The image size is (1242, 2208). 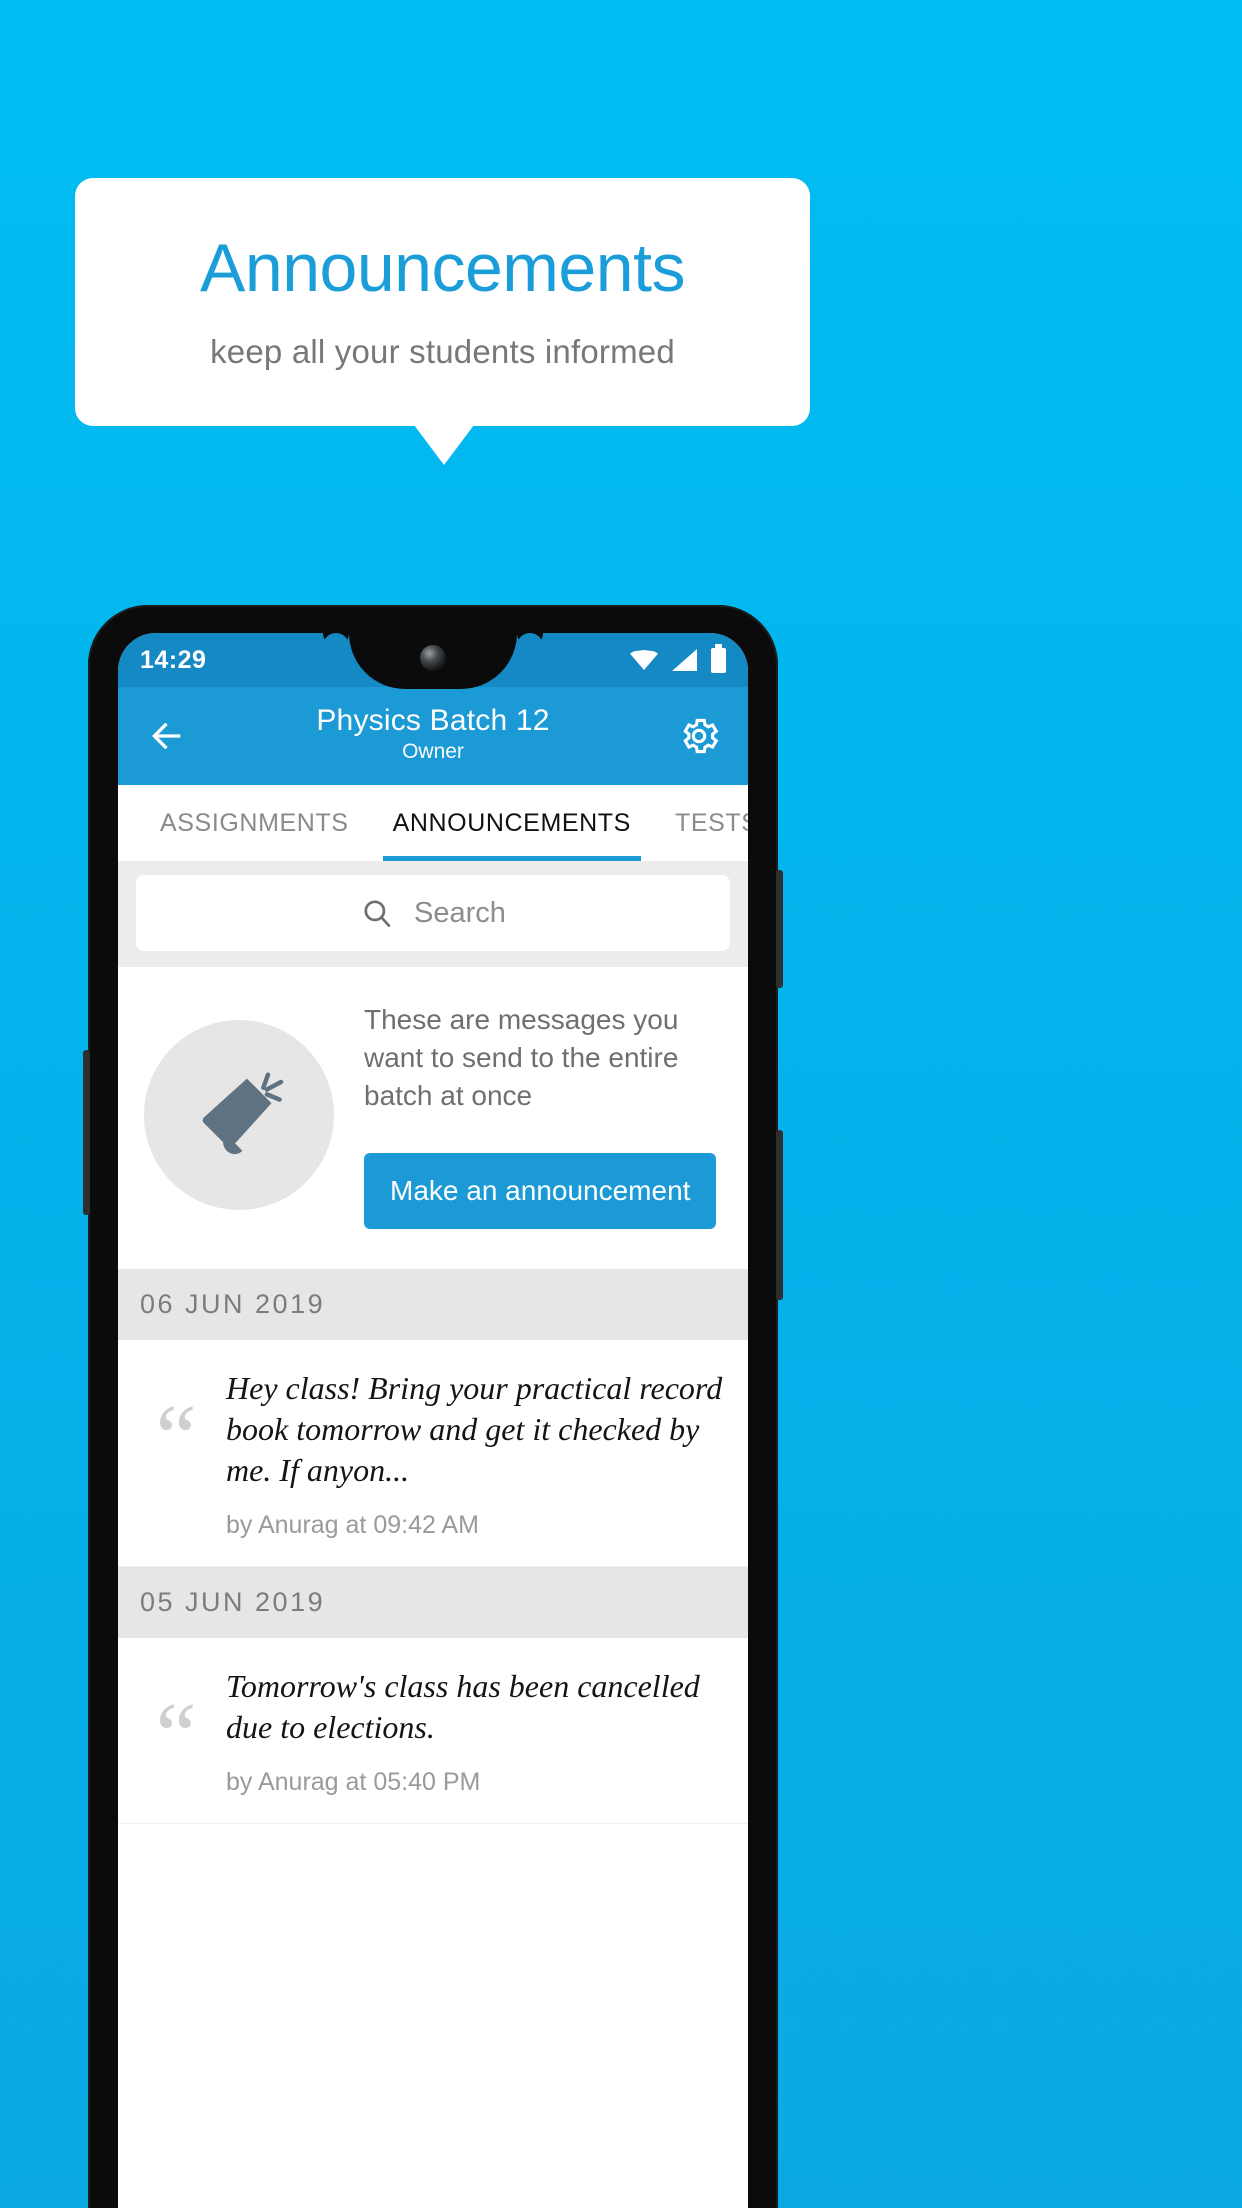 I want to click on status-bar: 14:29, so click(x=433, y=661).